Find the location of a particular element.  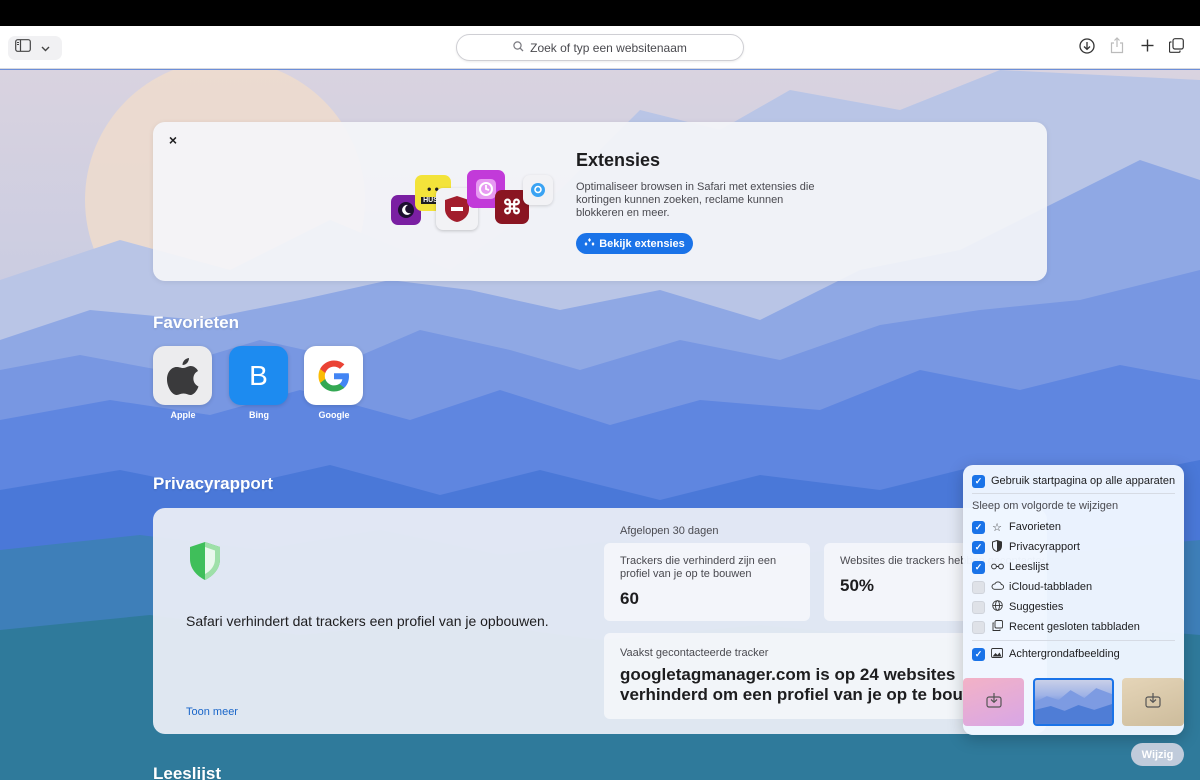

favorite-apple: Apple is located at coordinates (183, 383).